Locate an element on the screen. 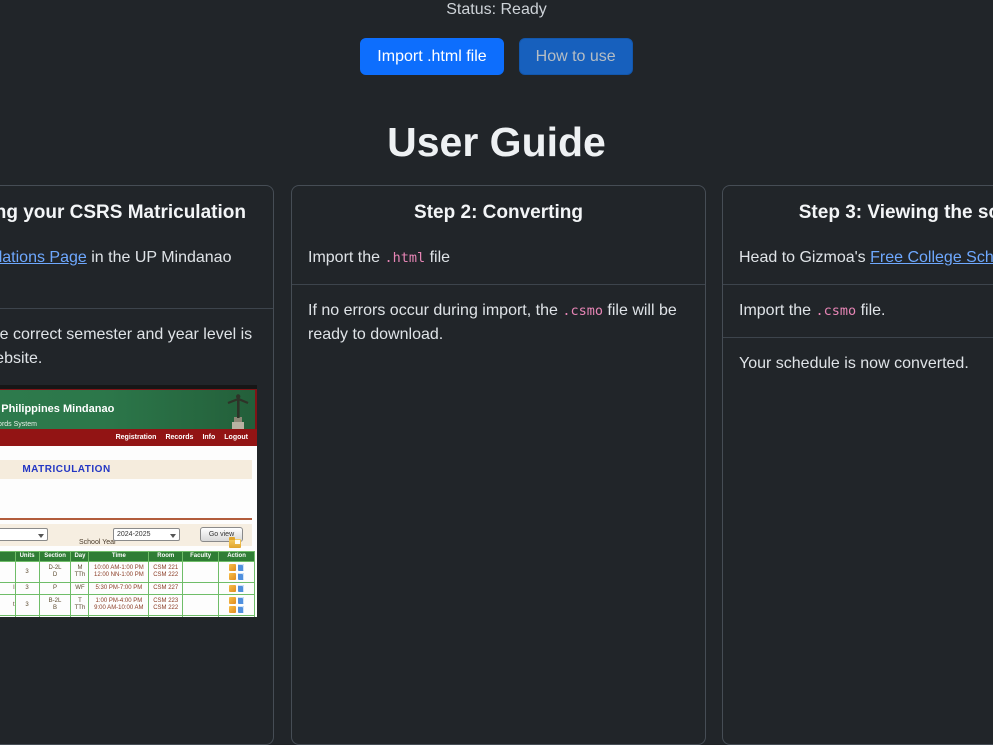  step2-item-2-text: If no errors occur during import, the is located at coordinates (435, 310).